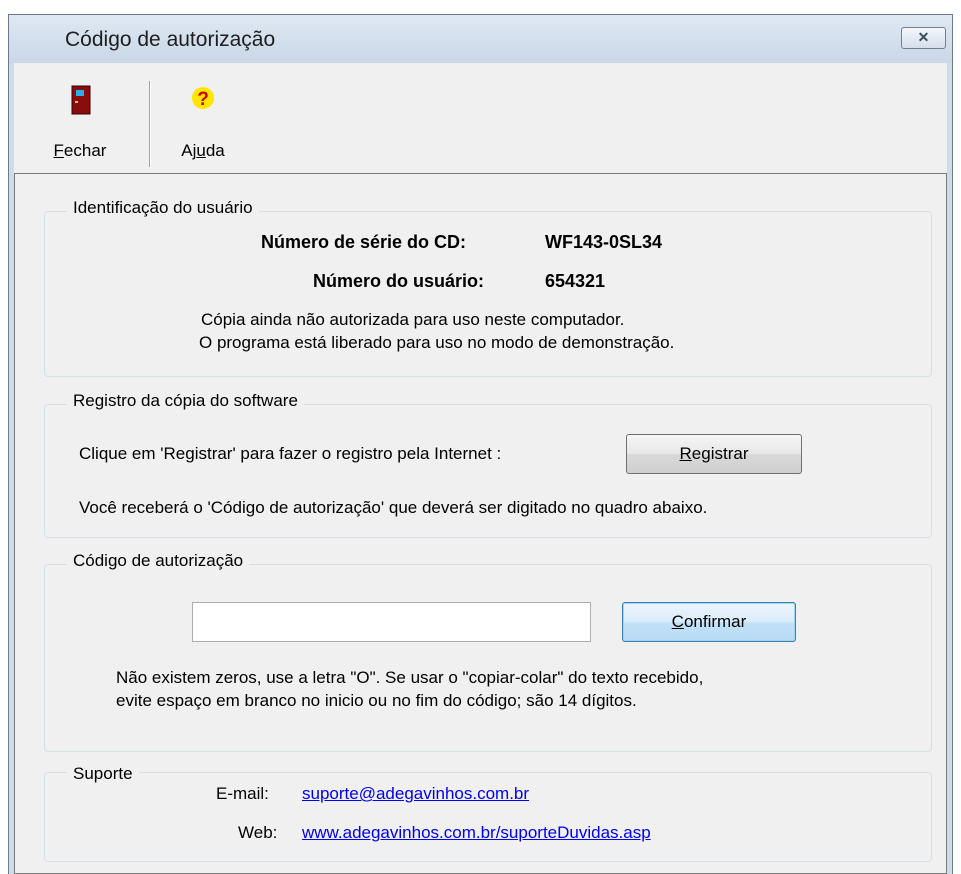 The height and width of the screenshot is (874, 961). What do you see at coordinates (709, 622) in the screenshot?
I see `confirmar-button: Confirmar` at bounding box center [709, 622].